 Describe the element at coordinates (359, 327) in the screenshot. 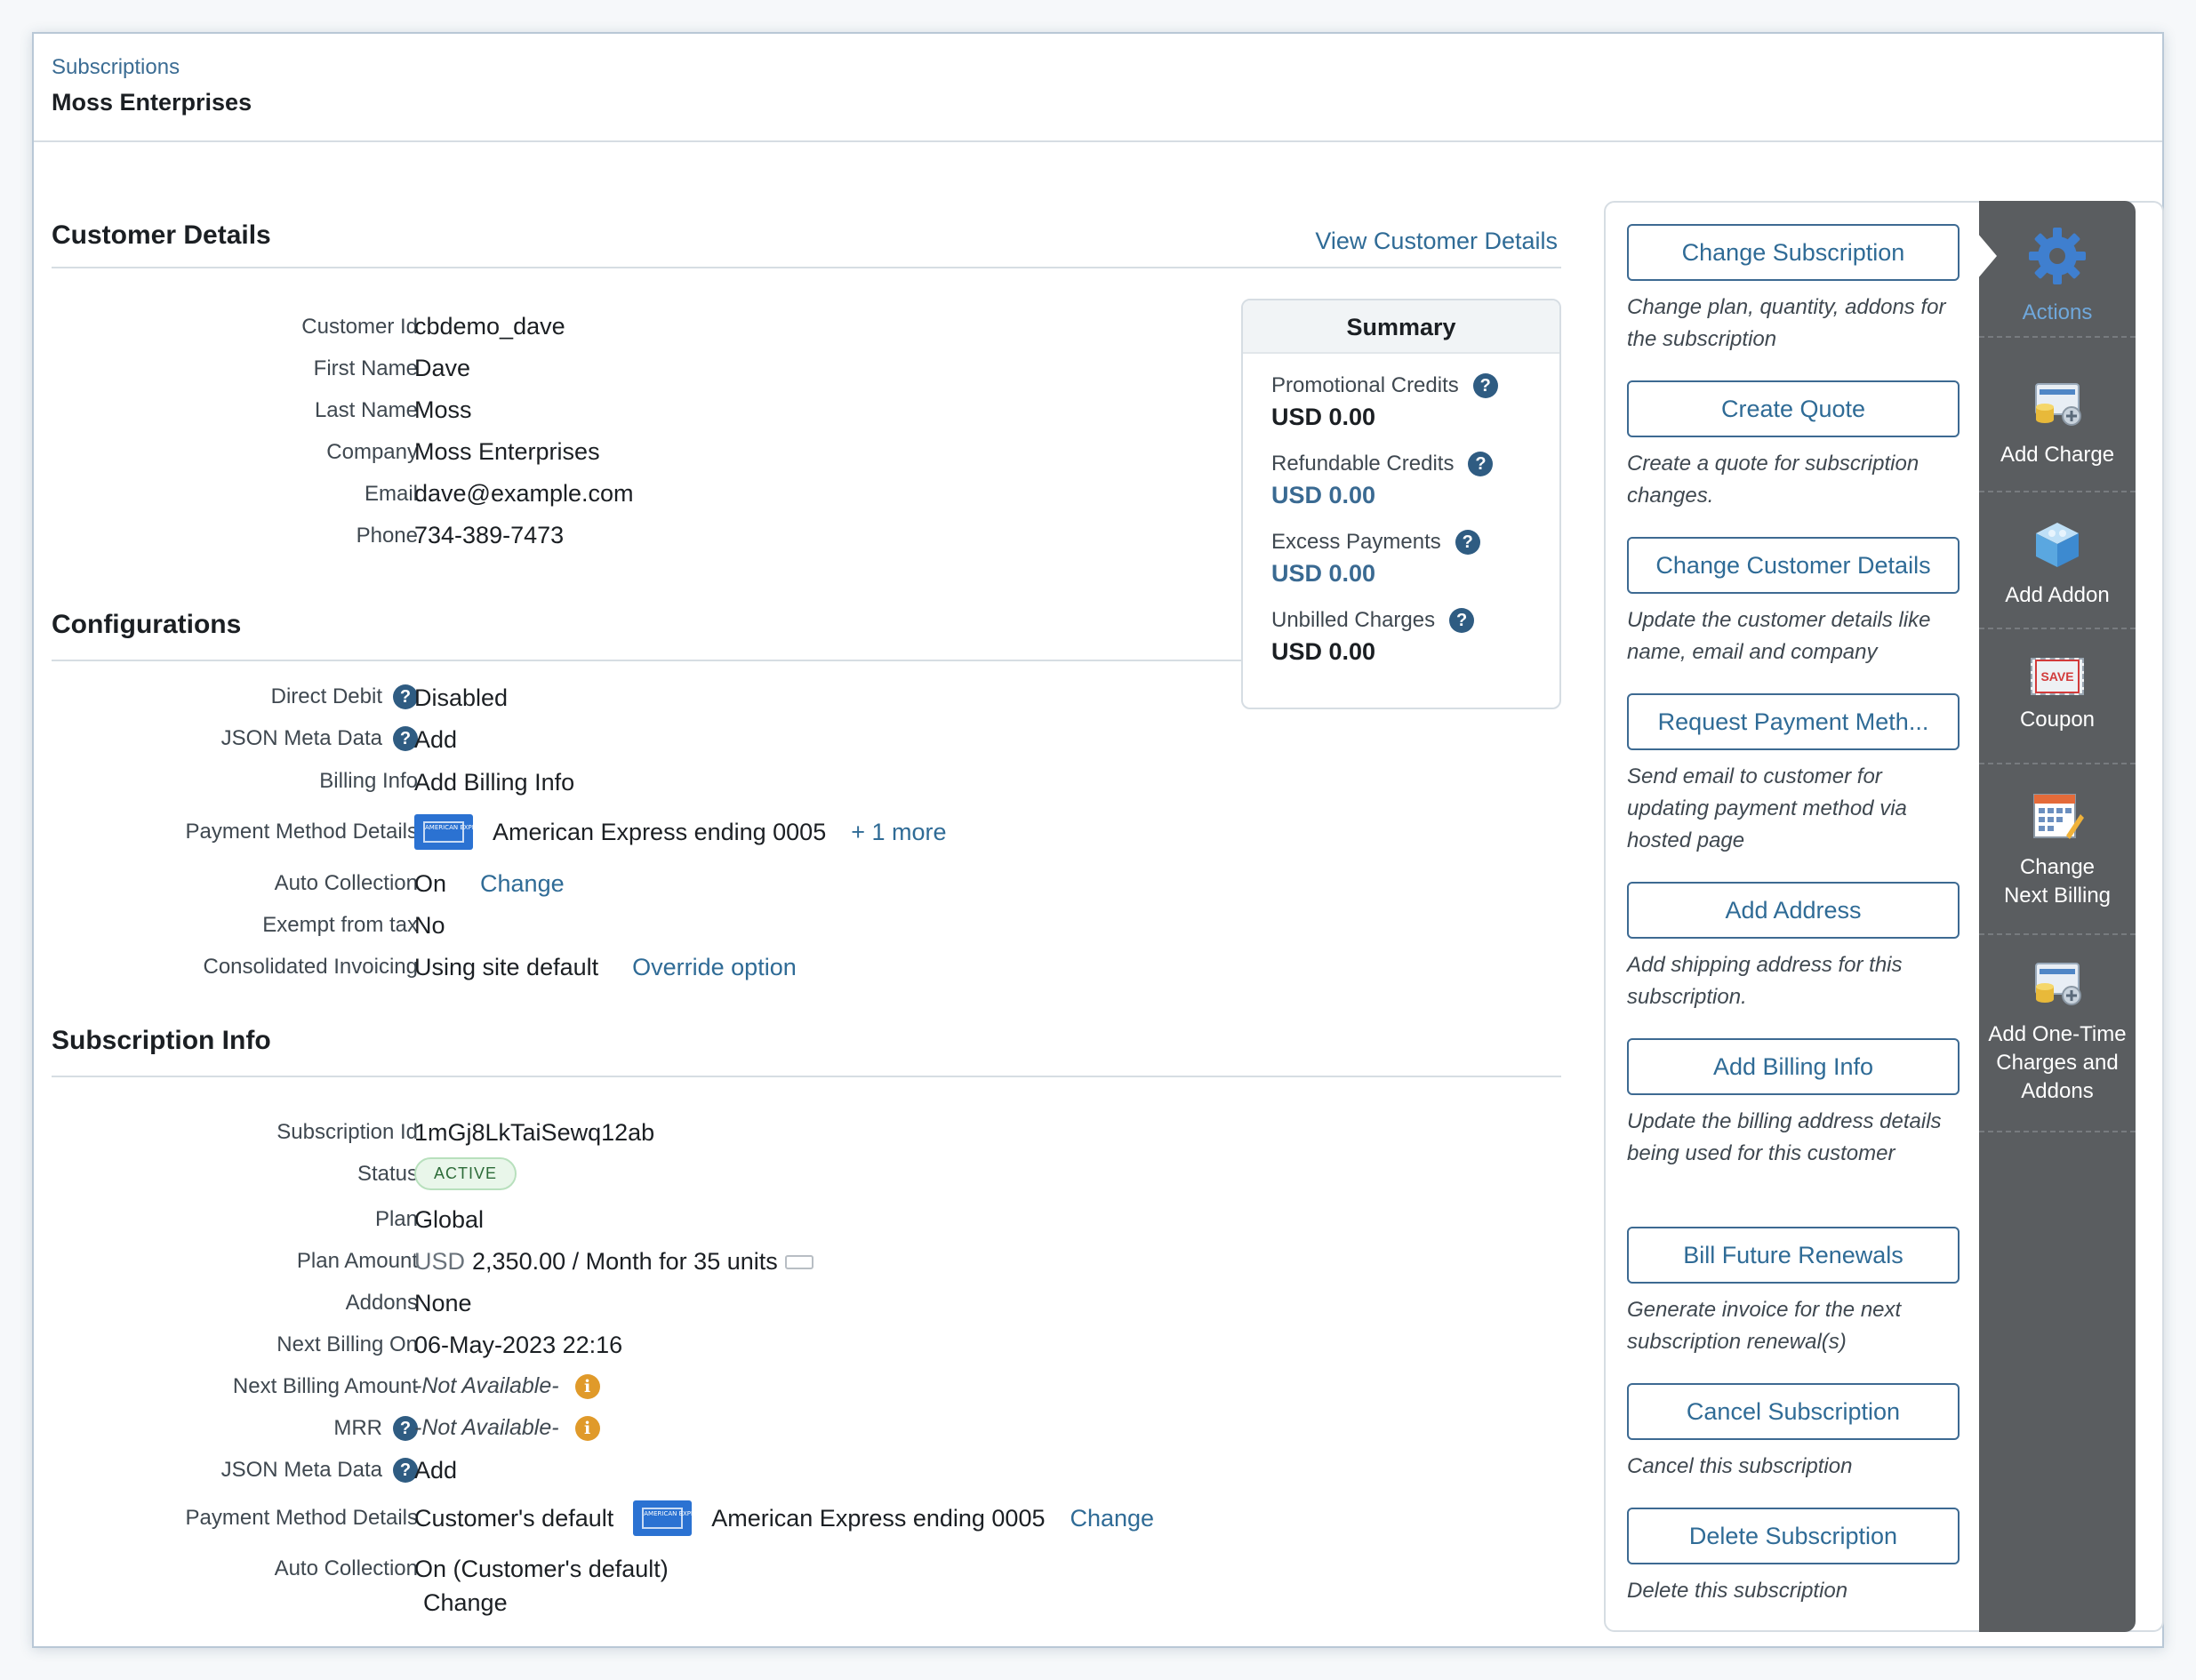

I see `customer-id-label: Customer Id` at that location.